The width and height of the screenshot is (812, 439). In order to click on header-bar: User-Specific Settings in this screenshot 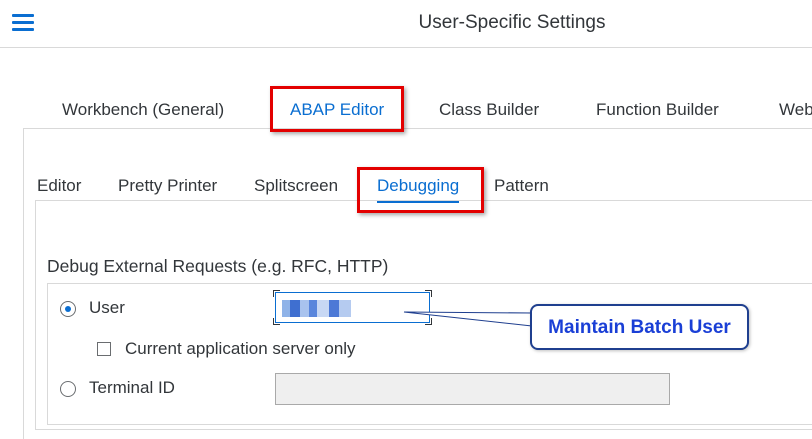, I will do `click(406, 24)`.